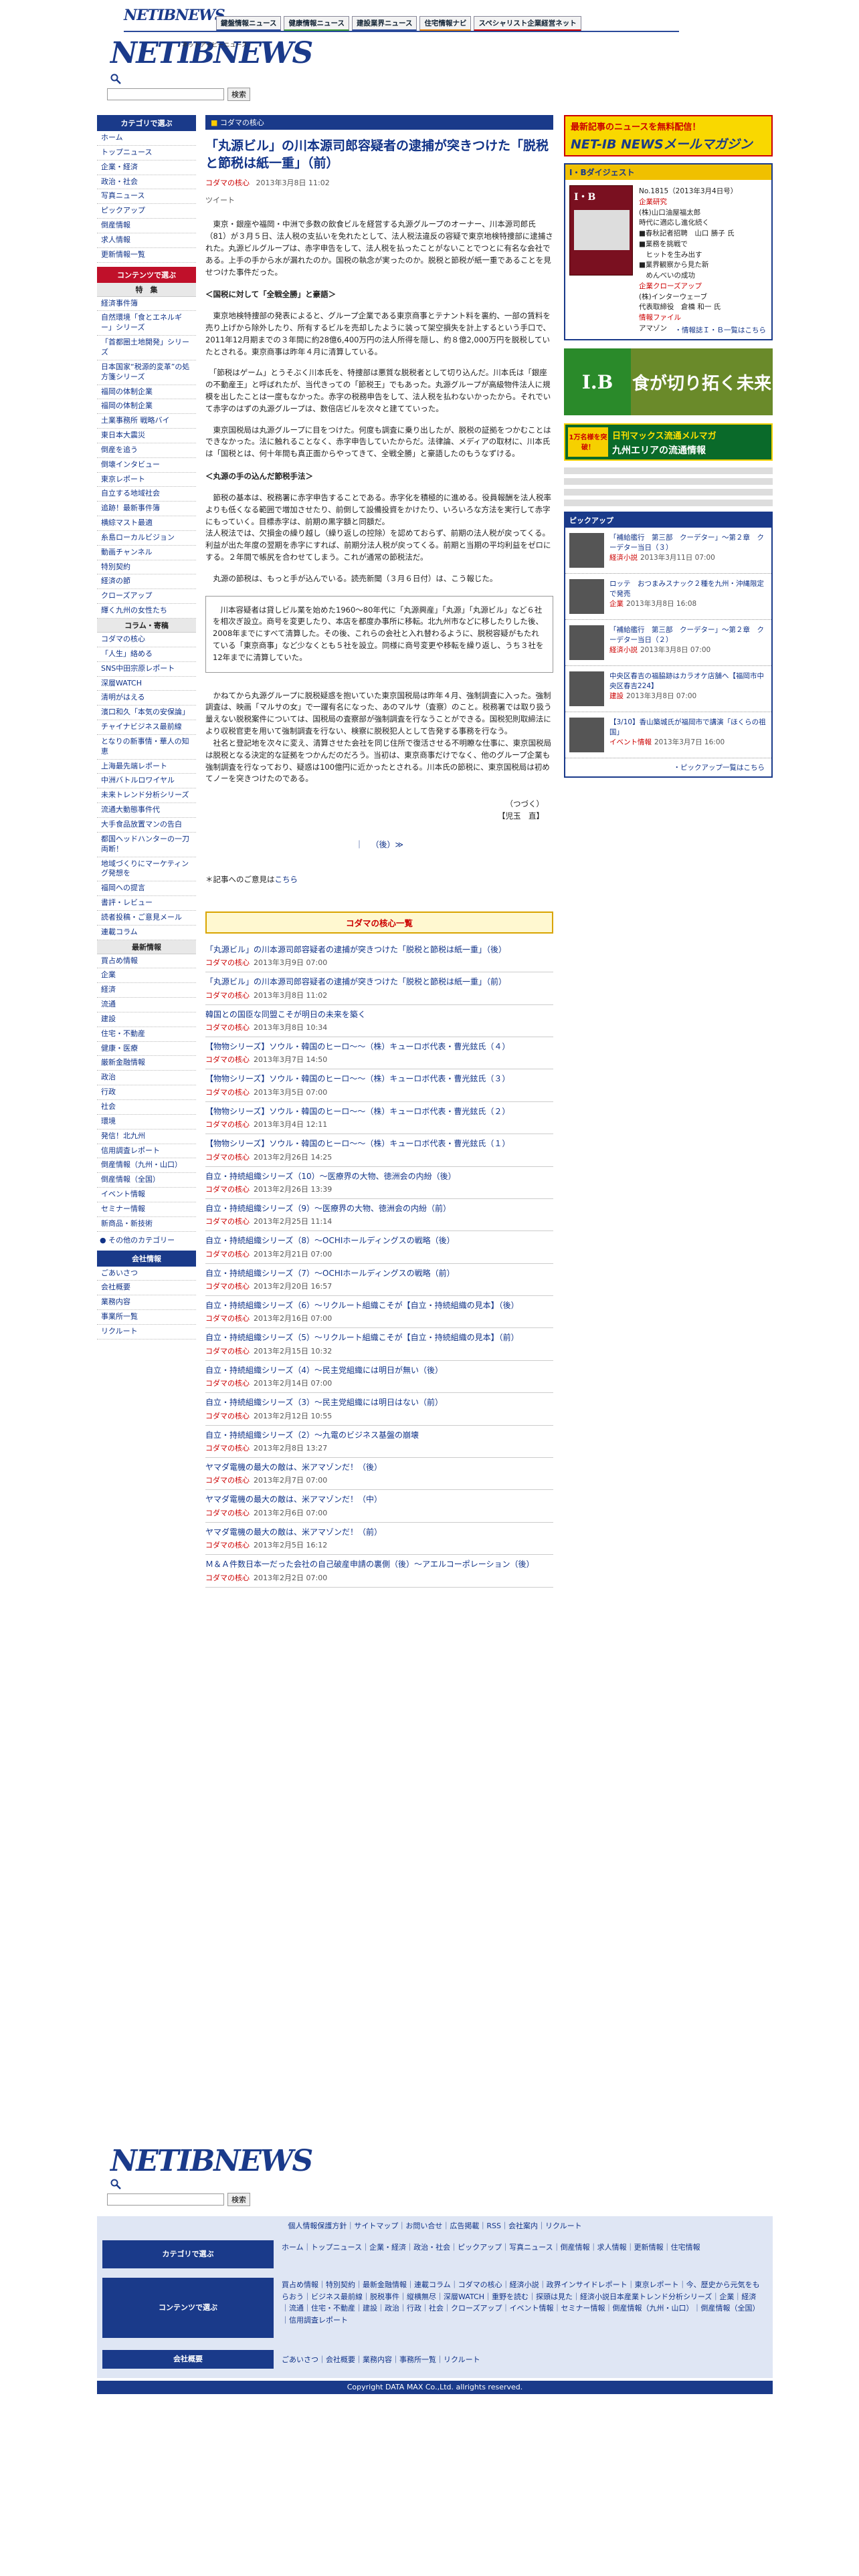 This screenshot has width=859, height=2576. Describe the element at coordinates (147, 669) in the screenshot. I see `sidebar-item-column: SNS中田宗原レポート` at that location.